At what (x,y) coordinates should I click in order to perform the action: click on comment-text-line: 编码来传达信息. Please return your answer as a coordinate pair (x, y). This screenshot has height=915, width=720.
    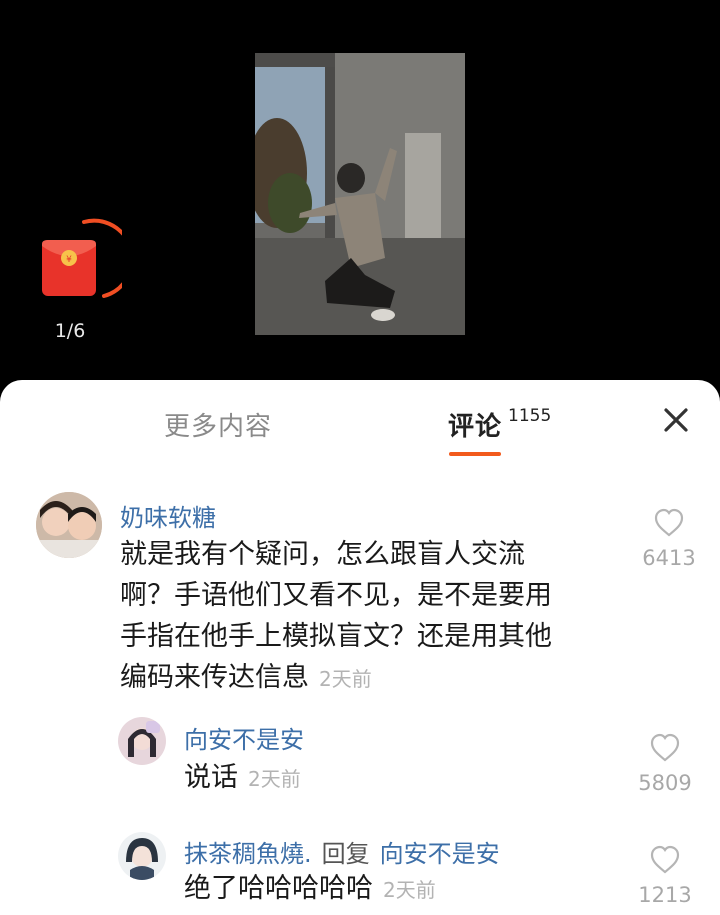
    Looking at the image, I should click on (214, 677).